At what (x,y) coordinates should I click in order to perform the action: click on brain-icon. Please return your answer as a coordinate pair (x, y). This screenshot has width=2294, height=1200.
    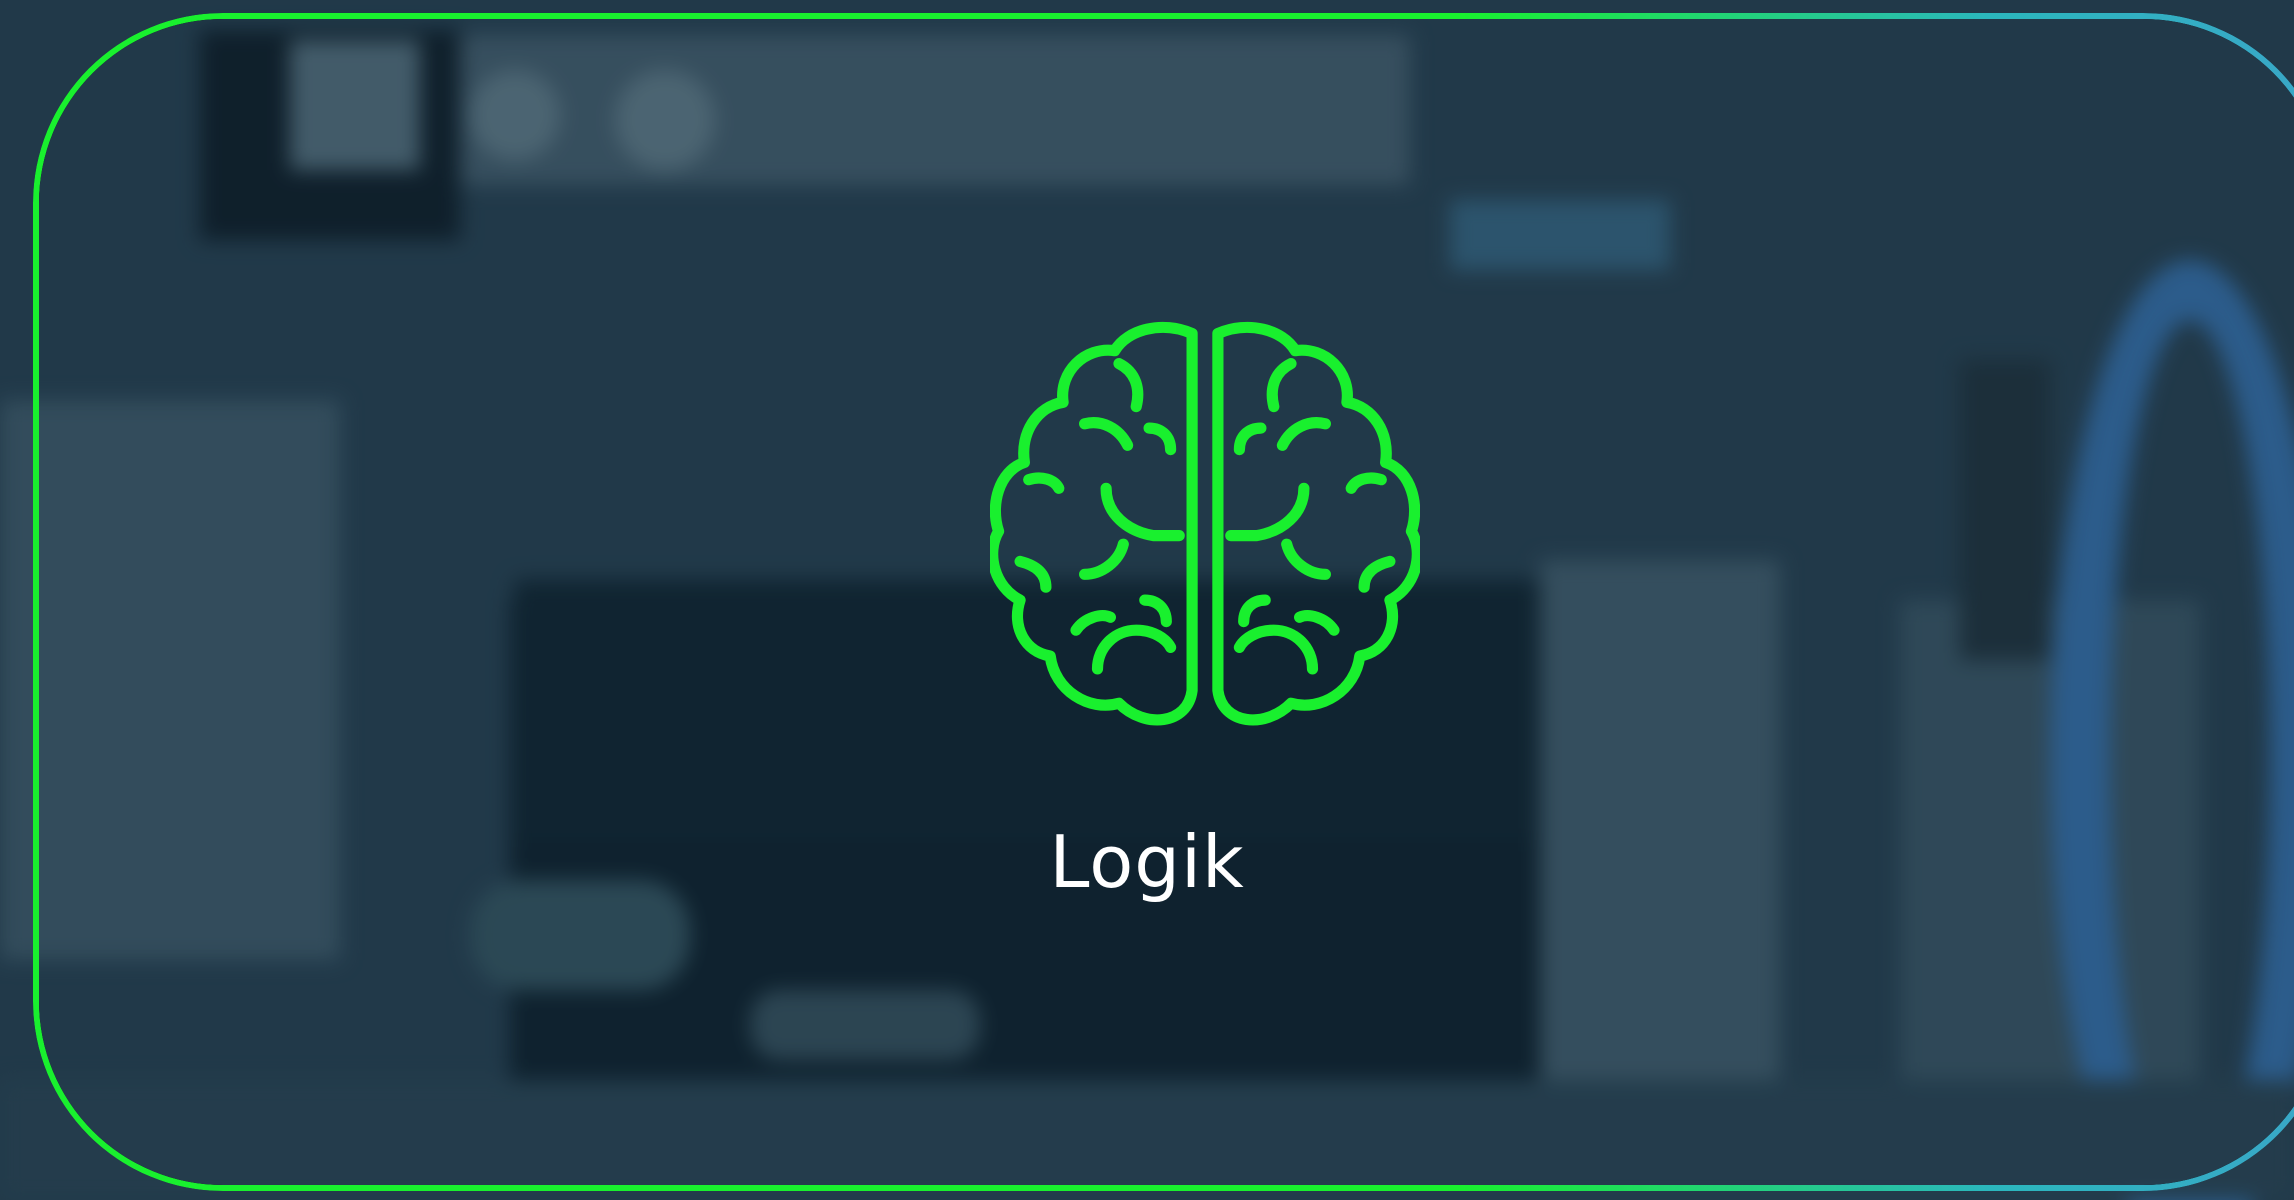
    Looking at the image, I should click on (1205, 523).